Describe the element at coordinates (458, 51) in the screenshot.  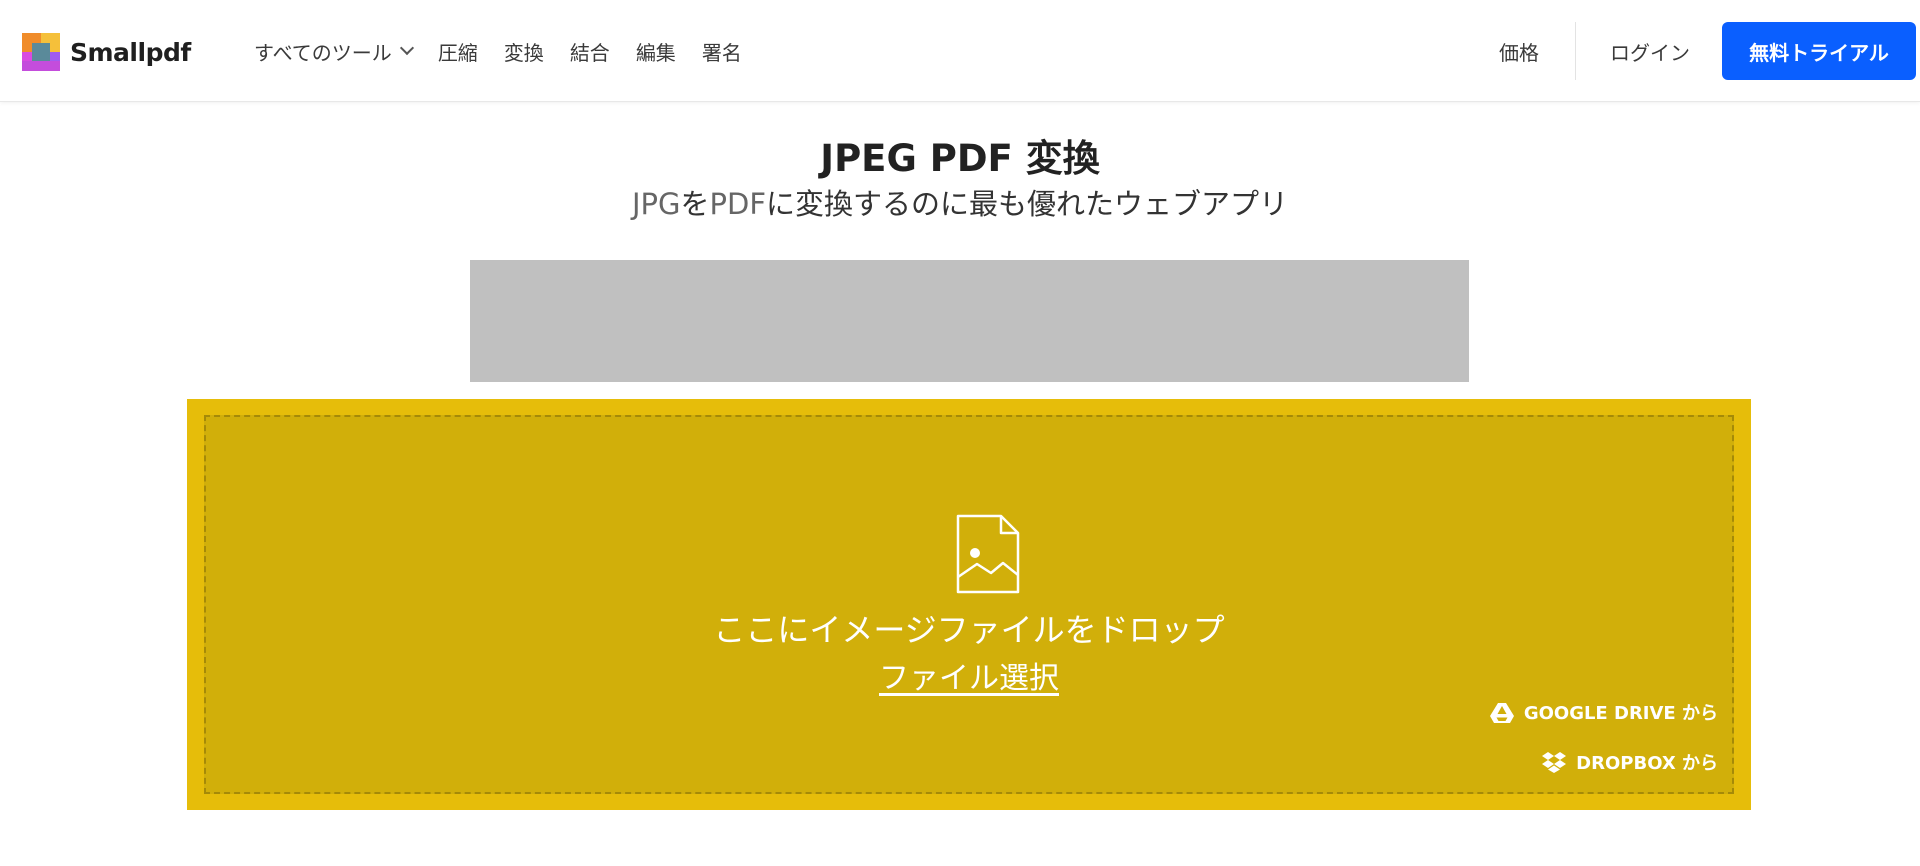
I see `nav-compress: 圧縮` at that location.